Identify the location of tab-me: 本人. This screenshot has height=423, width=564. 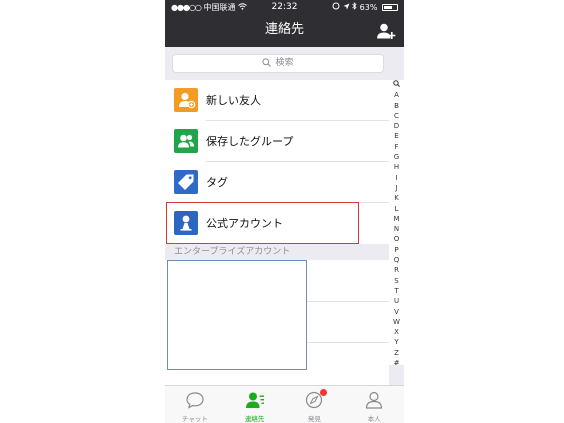
(374, 404).